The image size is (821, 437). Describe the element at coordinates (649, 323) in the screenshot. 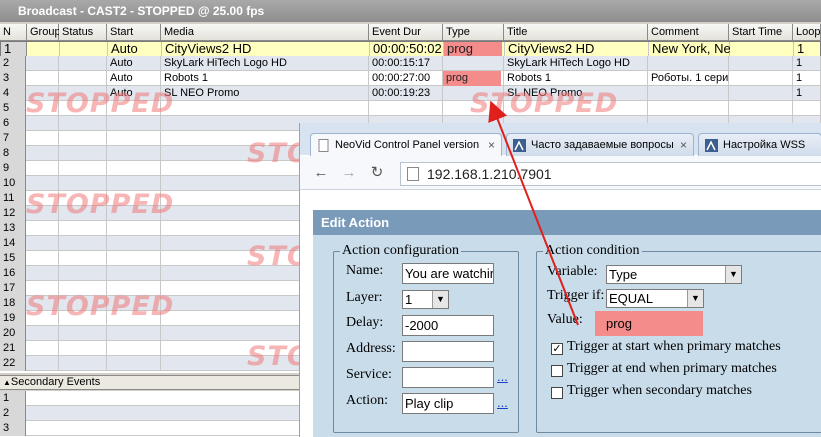

I see `value-field: prog` at that location.